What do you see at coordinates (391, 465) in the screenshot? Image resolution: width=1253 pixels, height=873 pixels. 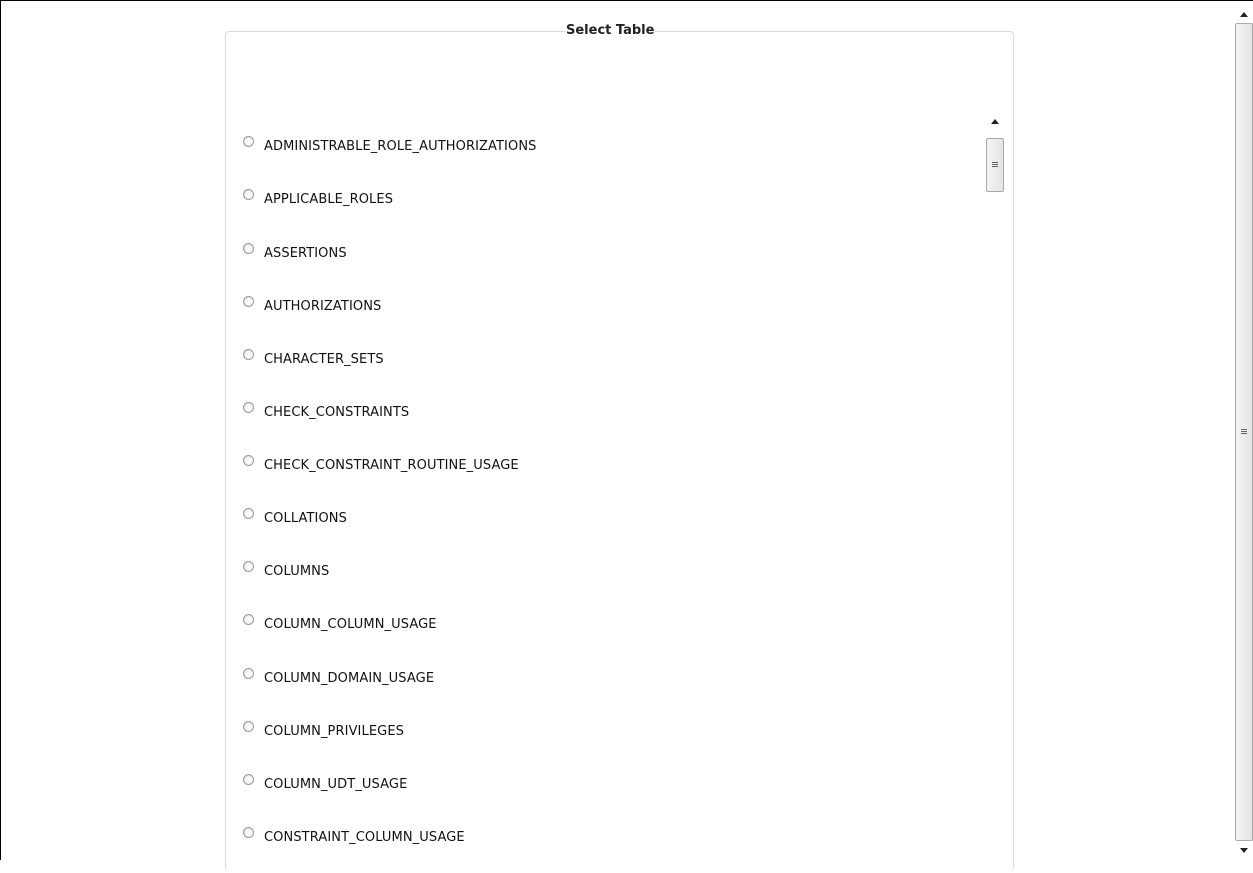 I see `table-option-label: CHECK_CONSTRAINT_ROUTINE_USAGE` at bounding box center [391, 465].